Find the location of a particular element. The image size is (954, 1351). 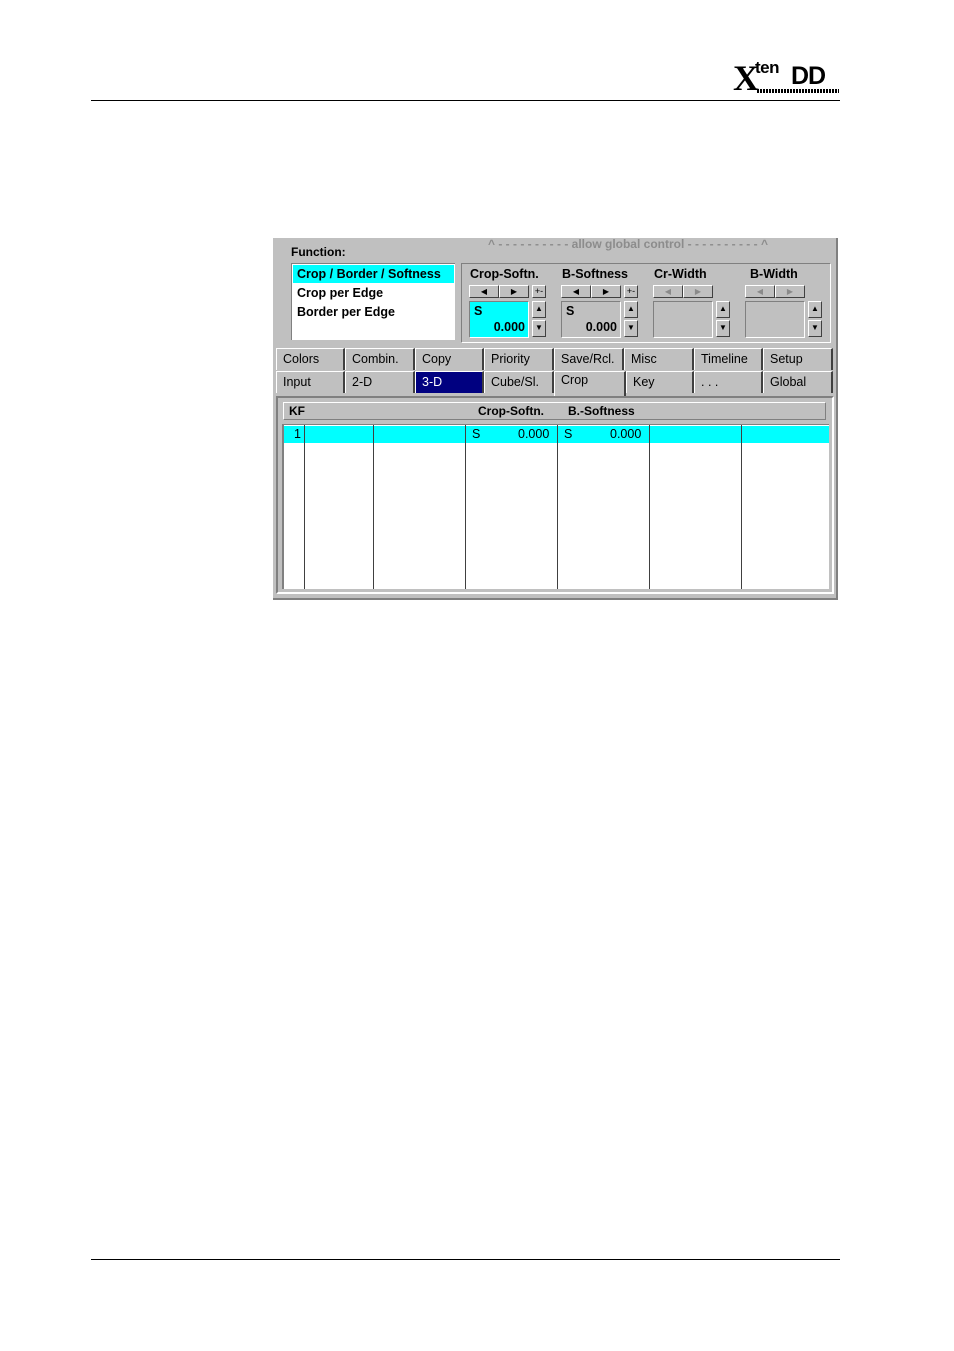

crop-softness-mode: S is located at coordinates (478, 311).